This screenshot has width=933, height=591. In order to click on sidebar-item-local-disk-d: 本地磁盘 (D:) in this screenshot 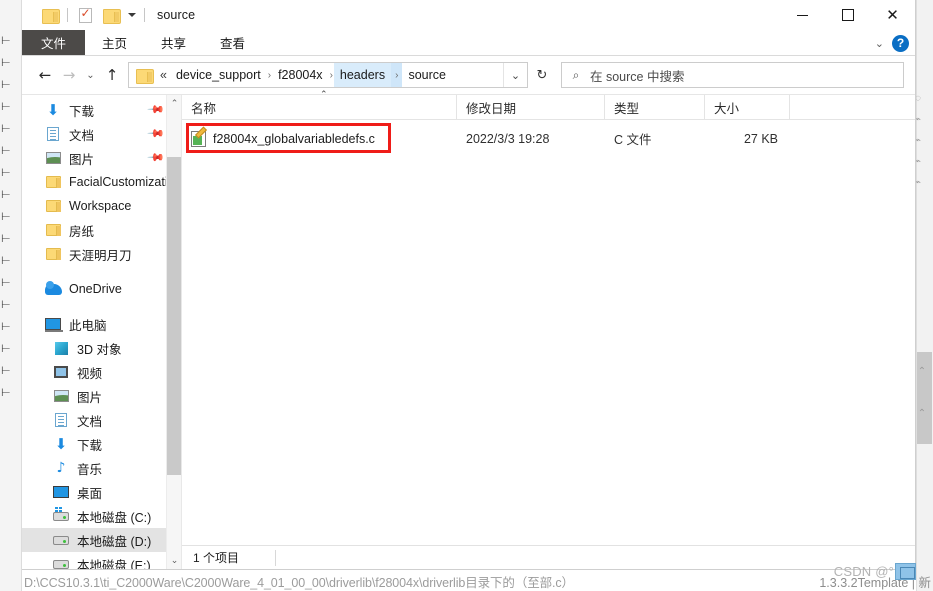, I will do `click(101, 540)`.